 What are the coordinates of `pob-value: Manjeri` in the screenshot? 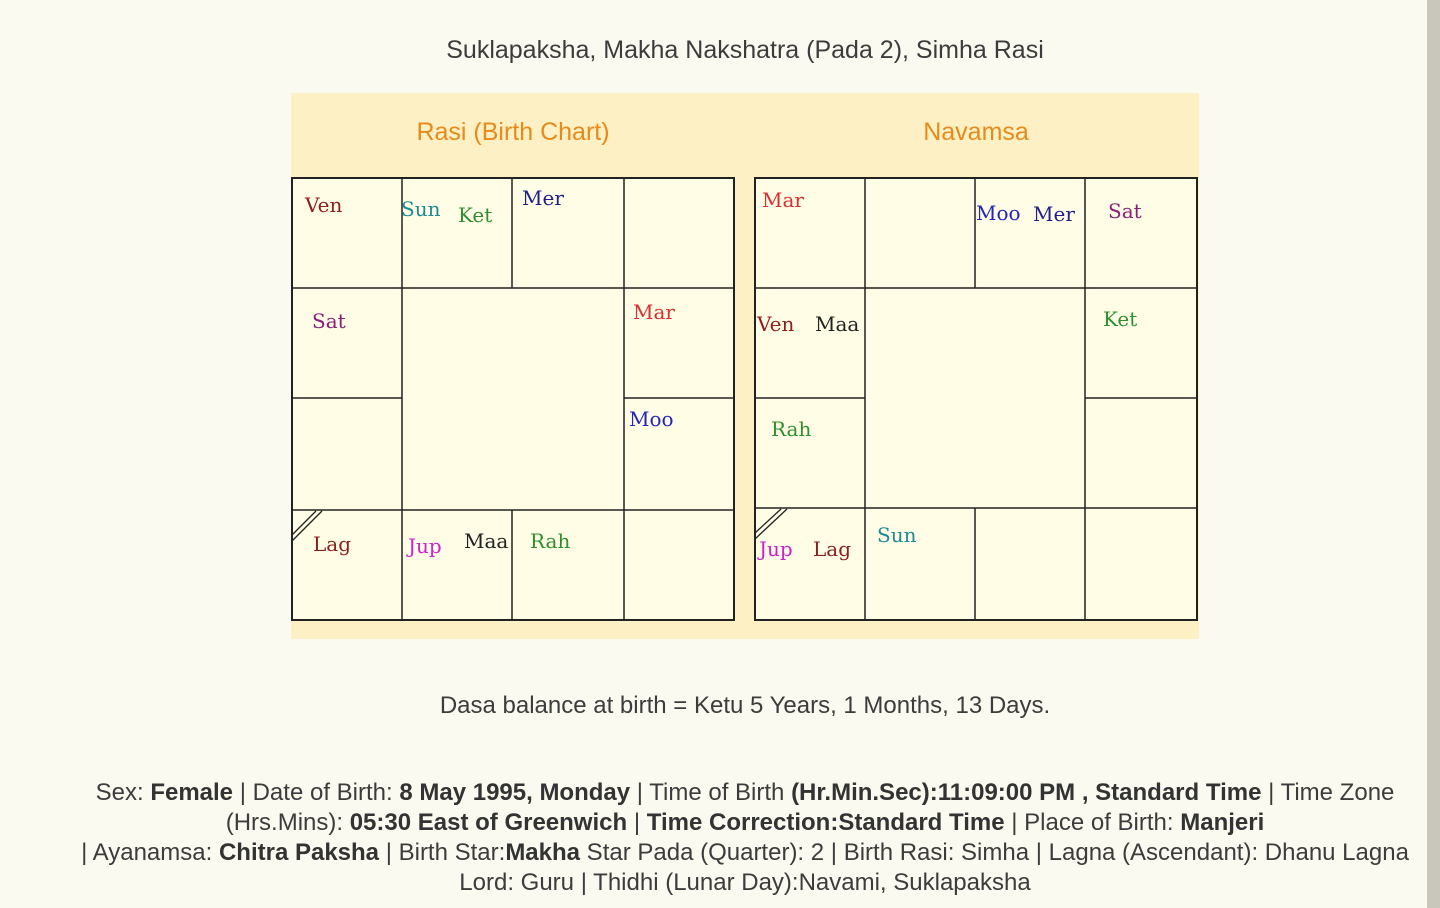 It's located at (1222, 822).